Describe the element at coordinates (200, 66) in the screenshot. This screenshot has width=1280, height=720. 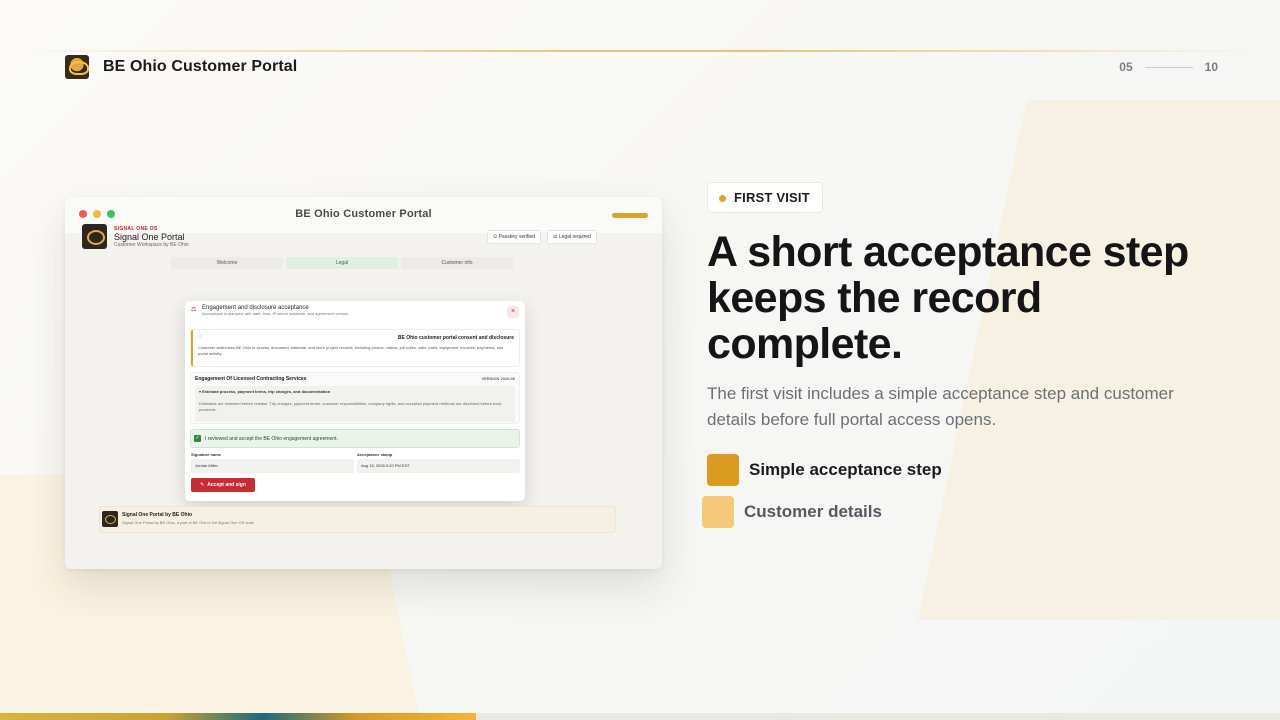
I see `brand-title: BE Ohio Customer Portal` at that location.